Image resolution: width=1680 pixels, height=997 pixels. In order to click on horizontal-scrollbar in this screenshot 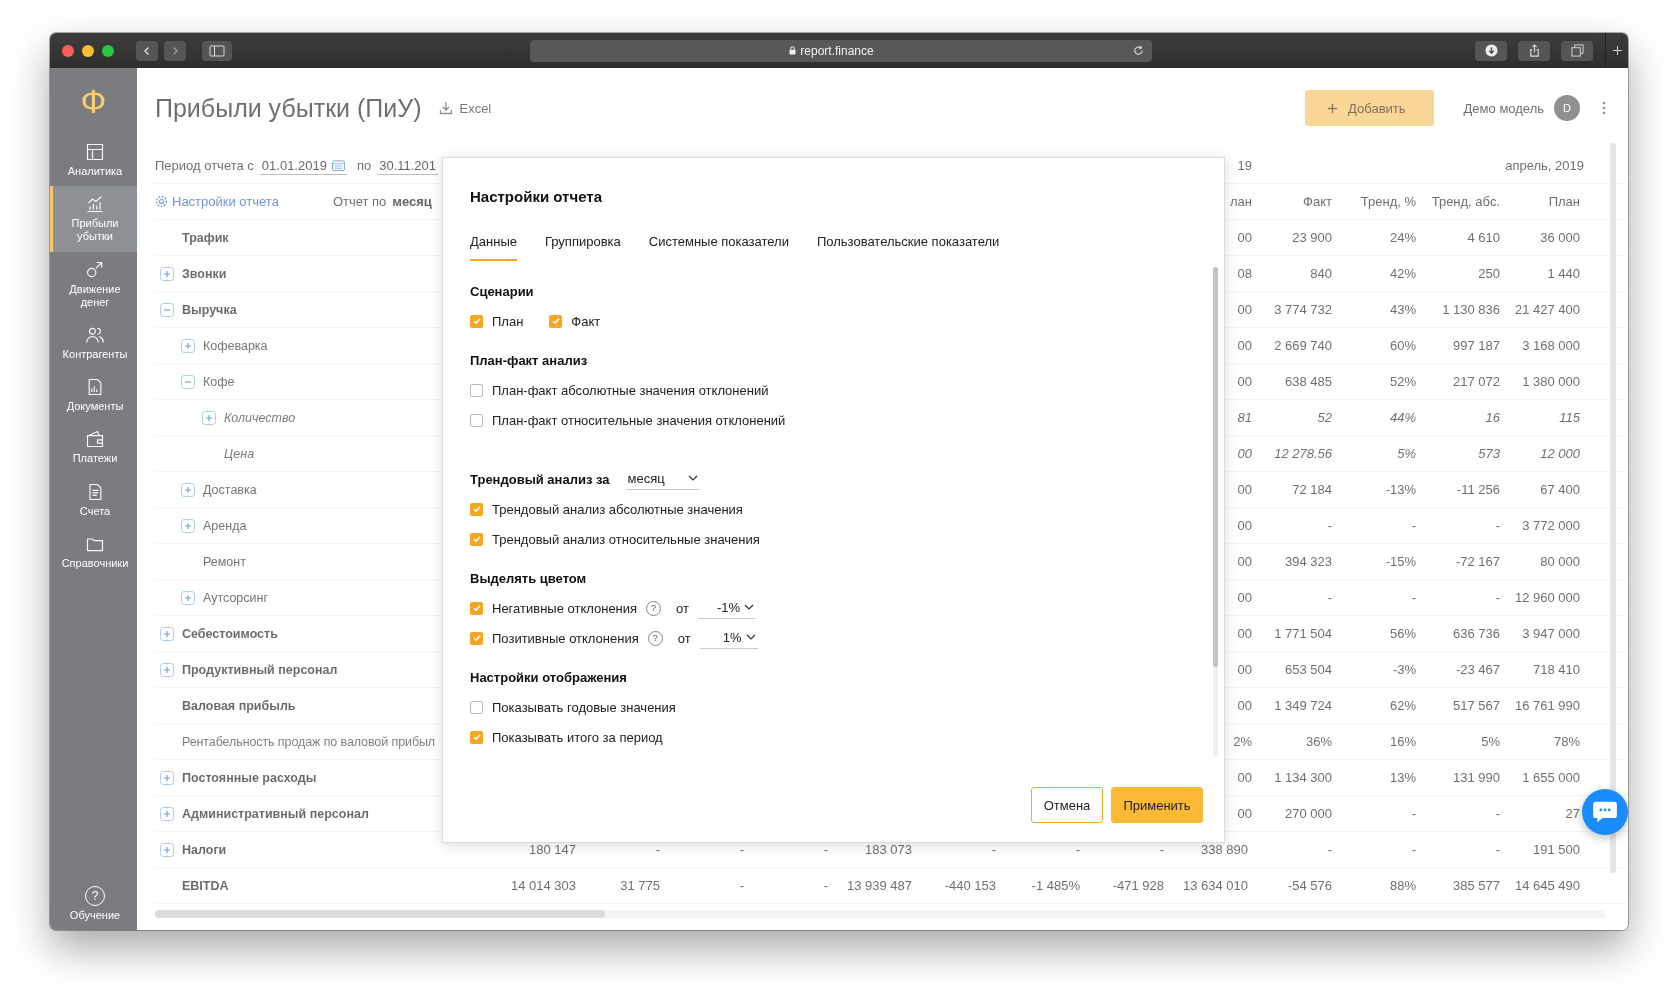, I will do `click(880, 914)`.